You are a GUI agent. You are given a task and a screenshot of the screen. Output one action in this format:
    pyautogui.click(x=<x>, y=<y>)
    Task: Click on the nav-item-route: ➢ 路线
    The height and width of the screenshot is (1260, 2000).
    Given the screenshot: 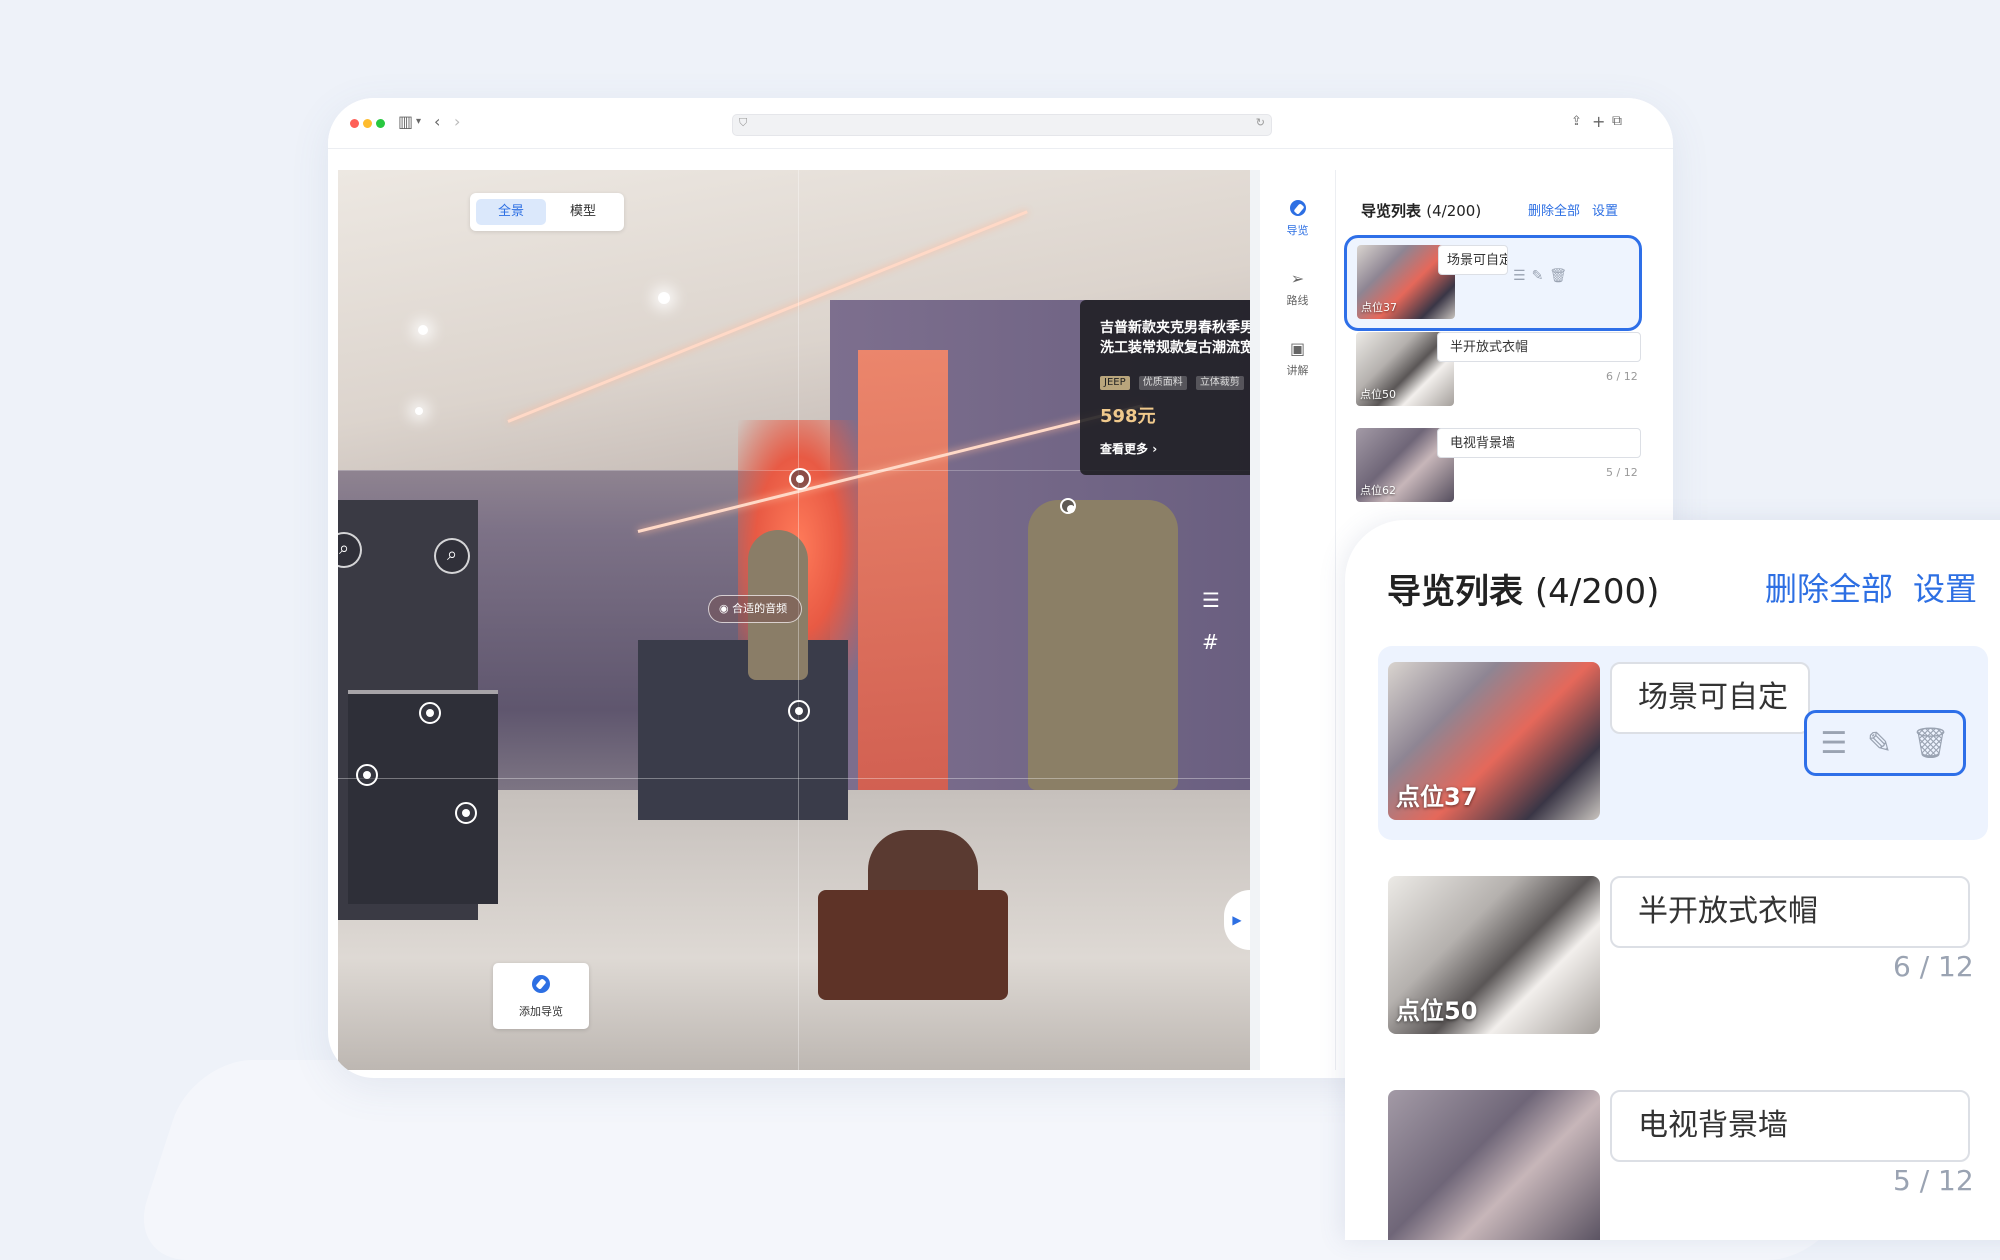 What is the action you would take?
    pyautogui.click(x=1297, y=289)
    